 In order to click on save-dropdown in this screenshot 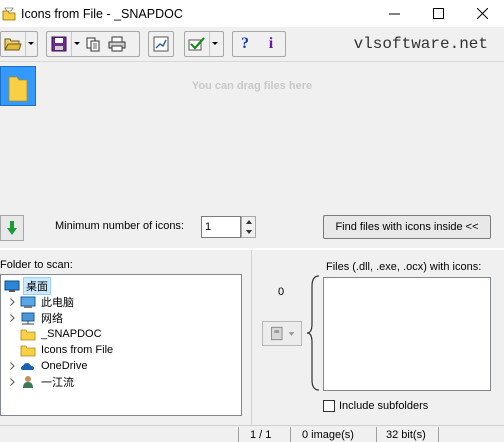, I will do `click(76, 44)`.